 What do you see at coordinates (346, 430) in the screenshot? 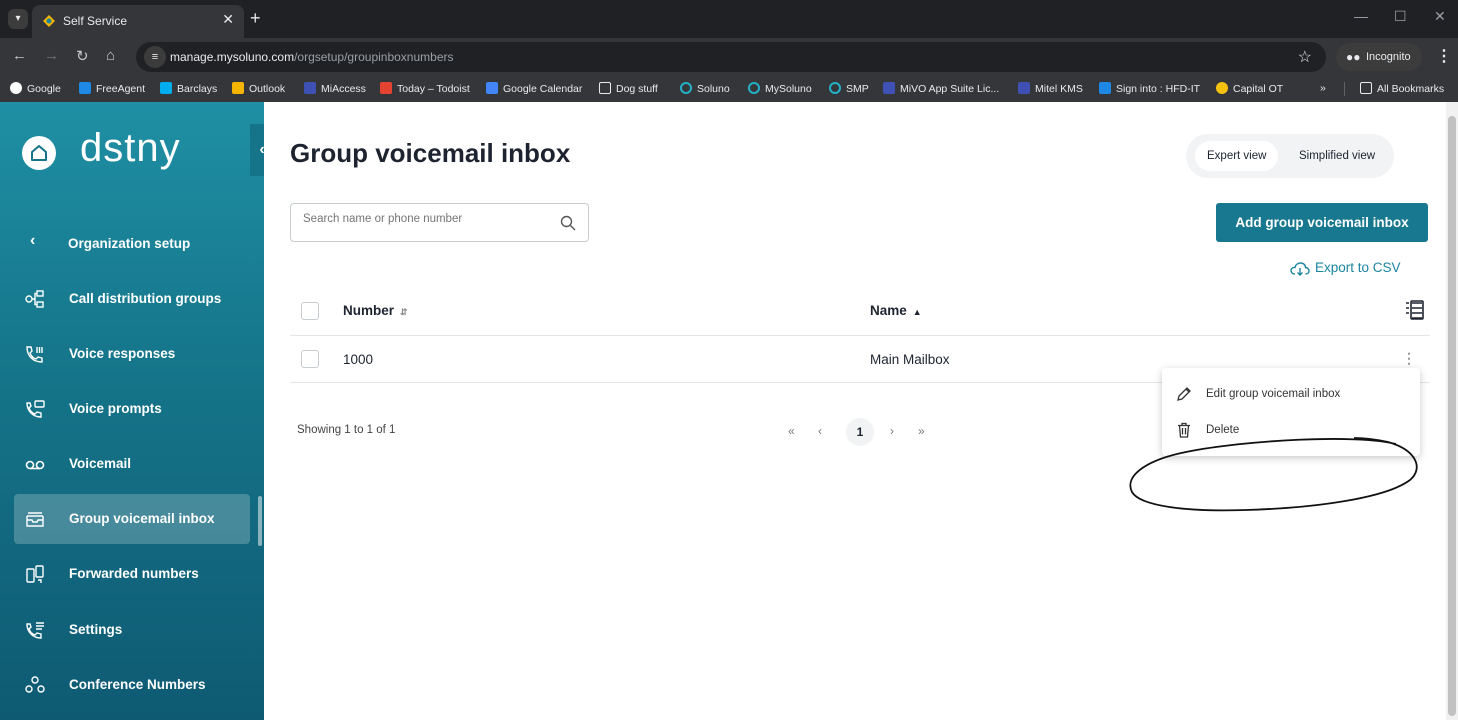
I see `pagination-summary: Showing 1 to 1 of 1` at bounding box center [346, 430].